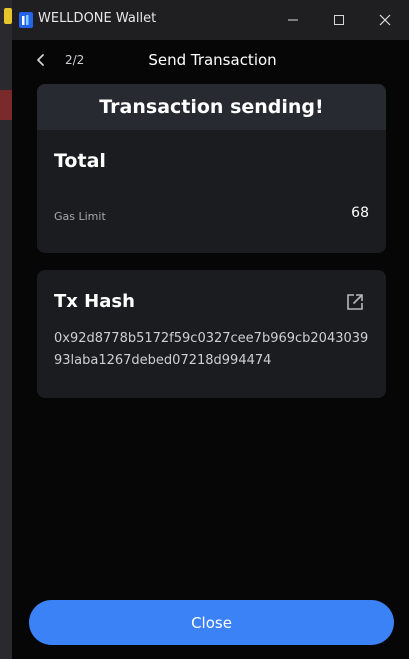 Image resolution: width=409 pixels, height=659 pixels. What do you see at coordinates (6, 105) in the screenshot?
I see `desktop-window-edge` at bounding box center [6, 105].